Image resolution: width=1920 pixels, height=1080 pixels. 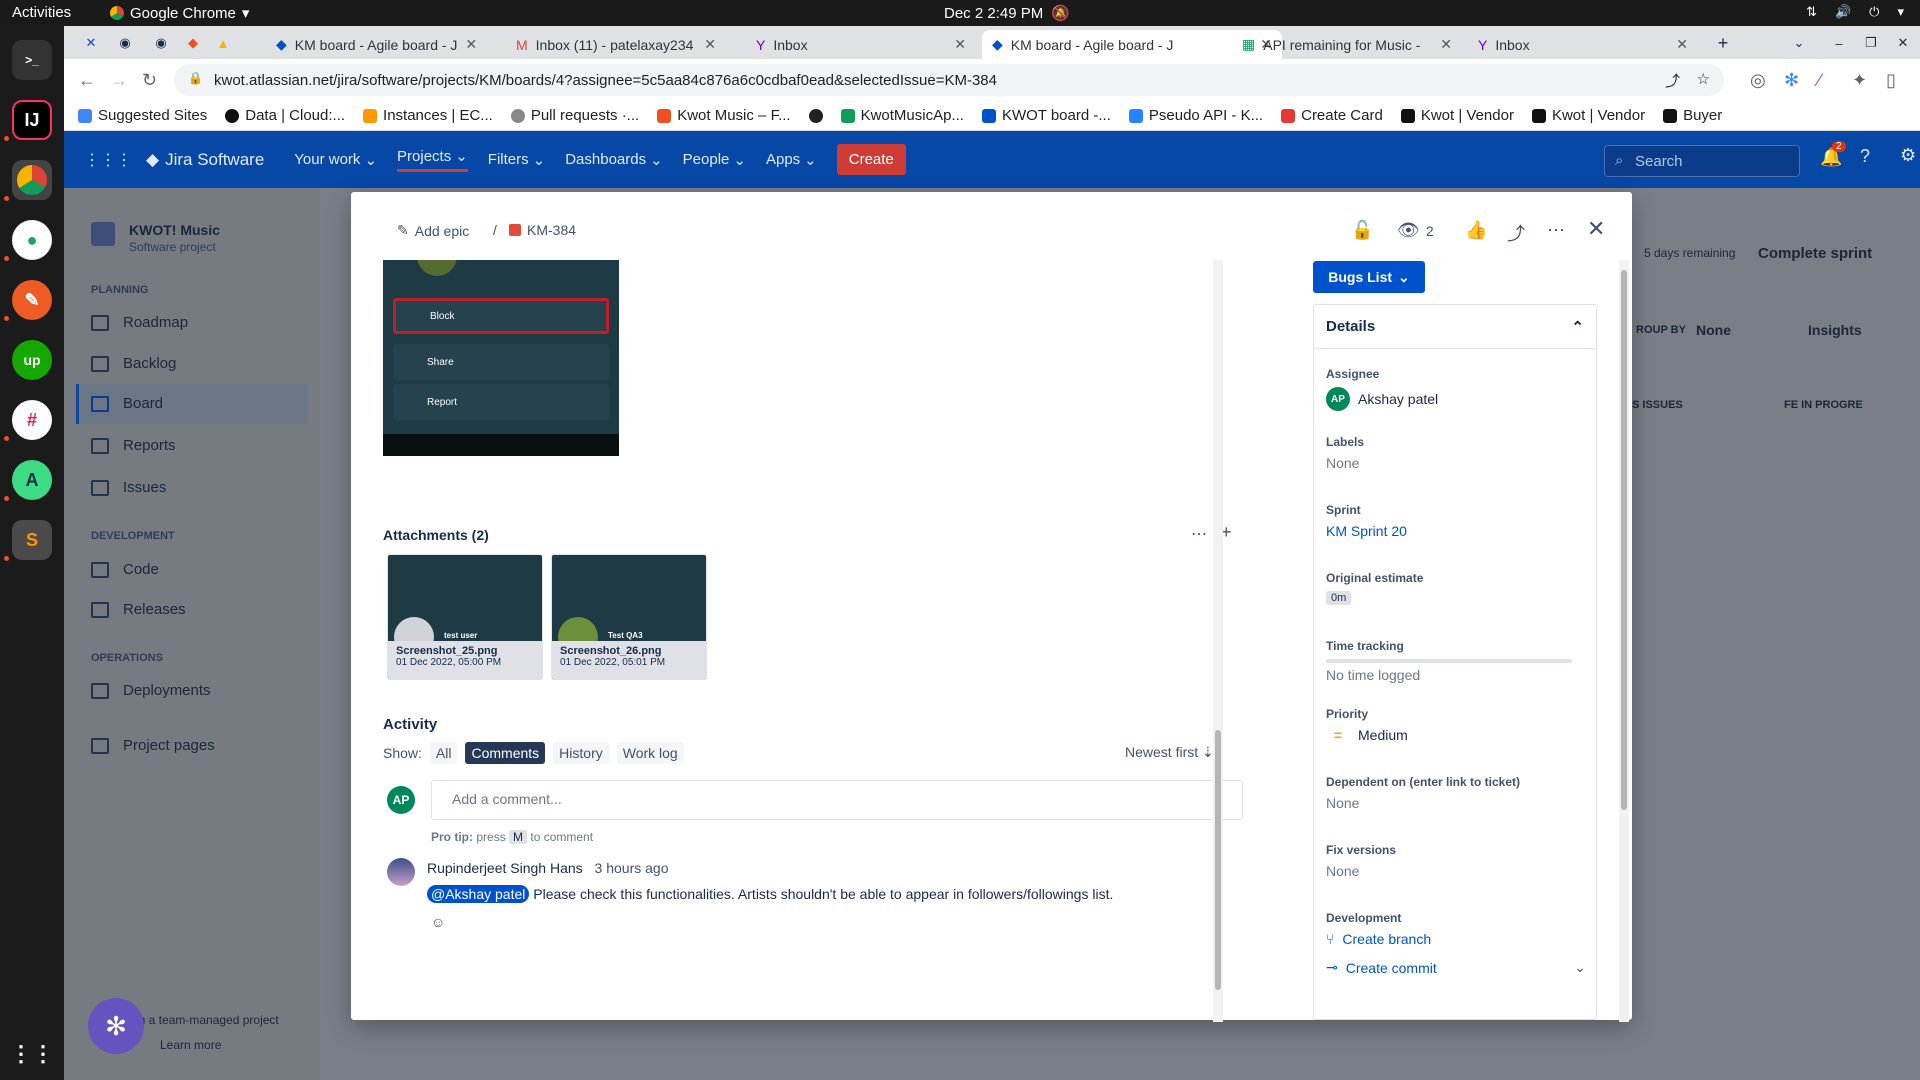 I want to click on details-header: Details ⌃, so click(x=1455, y=327).